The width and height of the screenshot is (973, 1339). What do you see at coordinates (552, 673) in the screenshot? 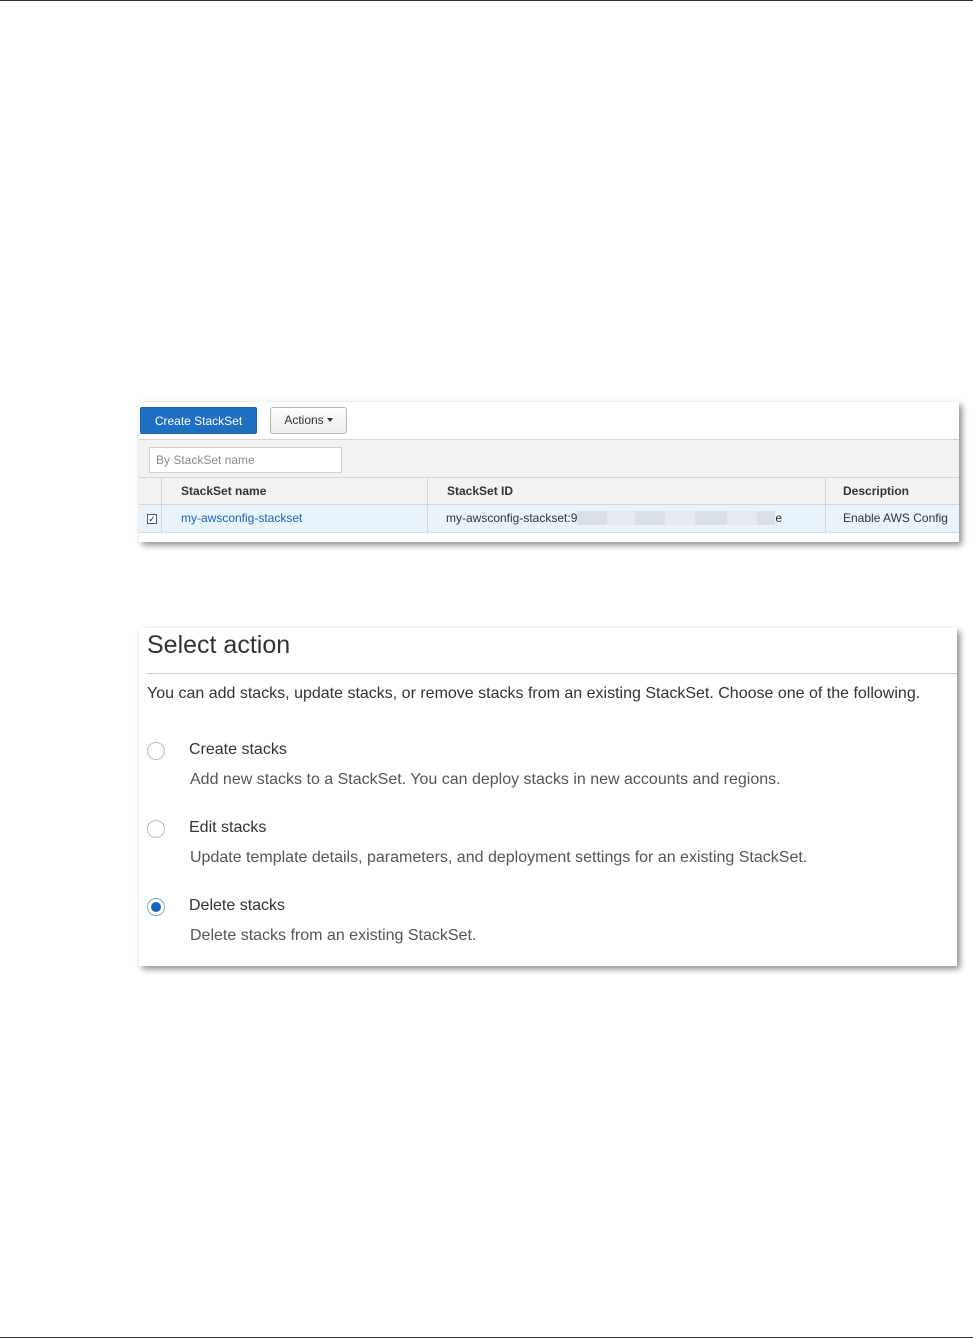
I see `divider` at bounding box center [552, 673].